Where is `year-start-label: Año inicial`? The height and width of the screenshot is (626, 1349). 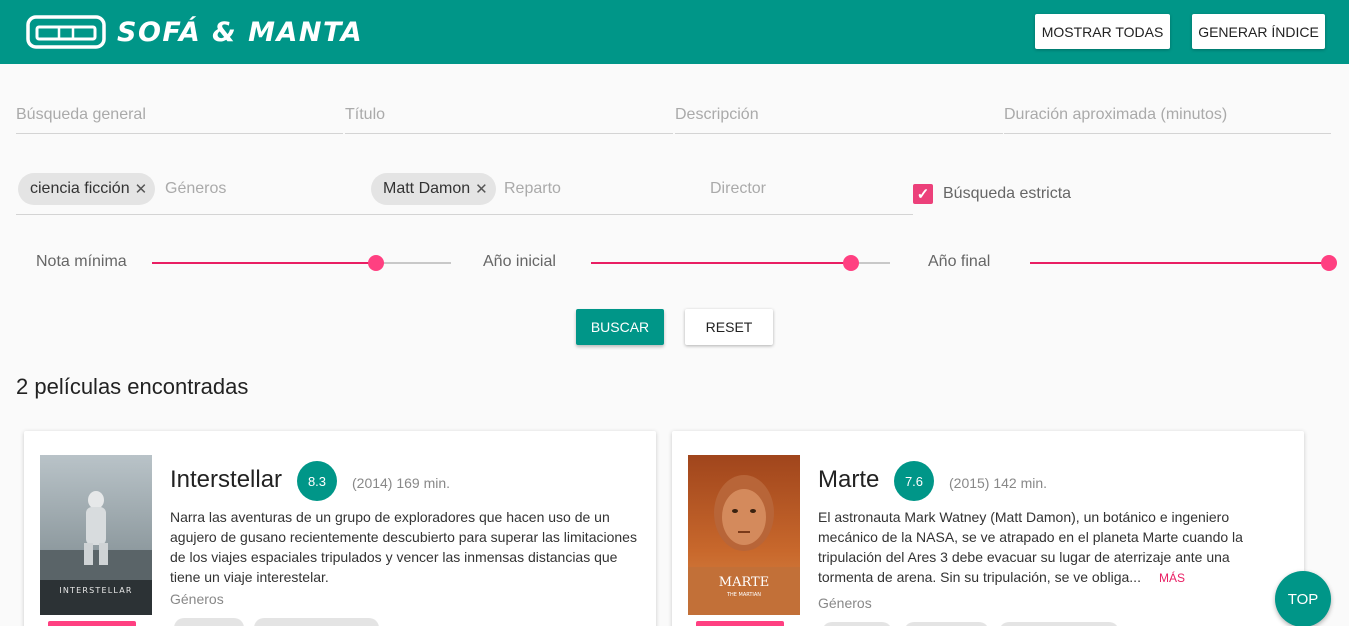
year-start-label: Año inicial is located at coordinates (519, 261).